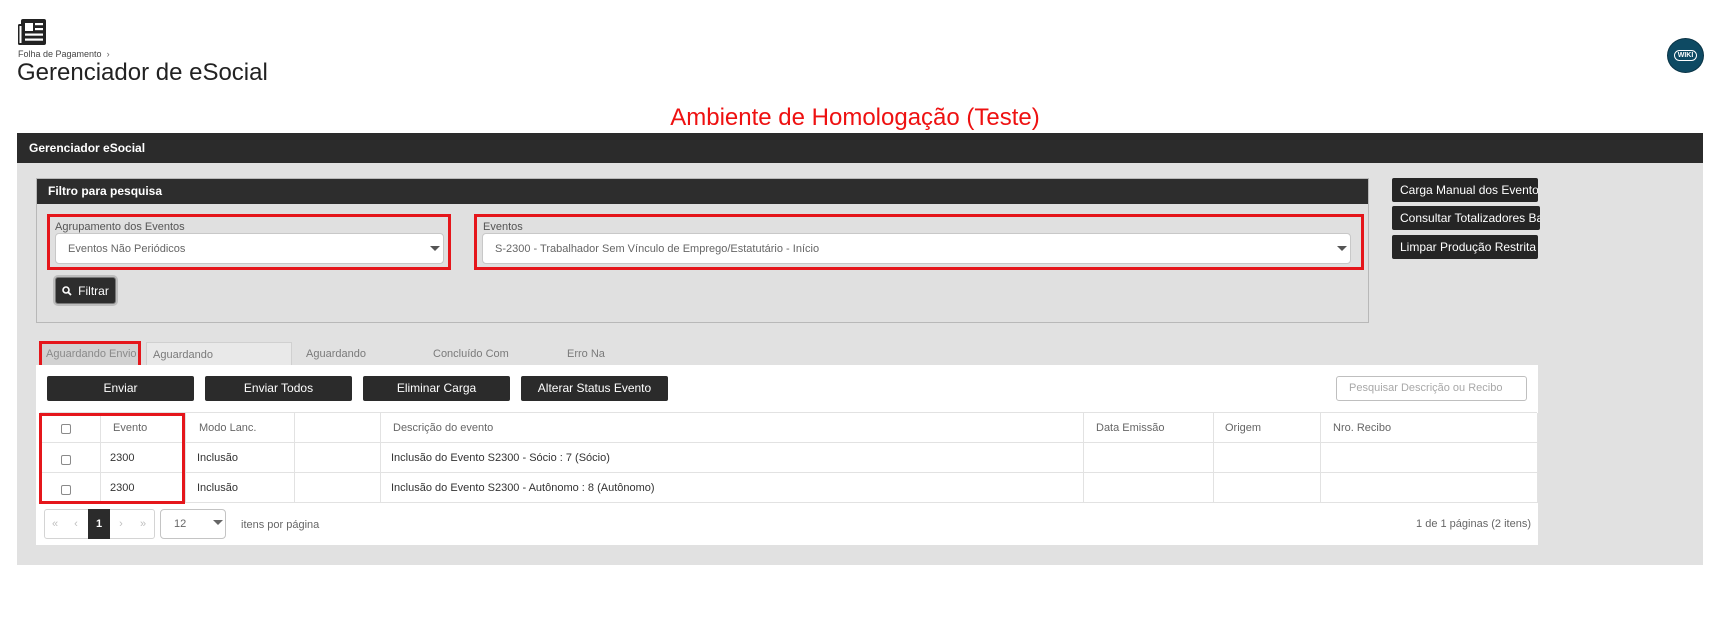 This screenshot has height=633, width=1710. I want to click on query-totalizers-button: Consultar Totalizadores Base, so click(1466, 218).